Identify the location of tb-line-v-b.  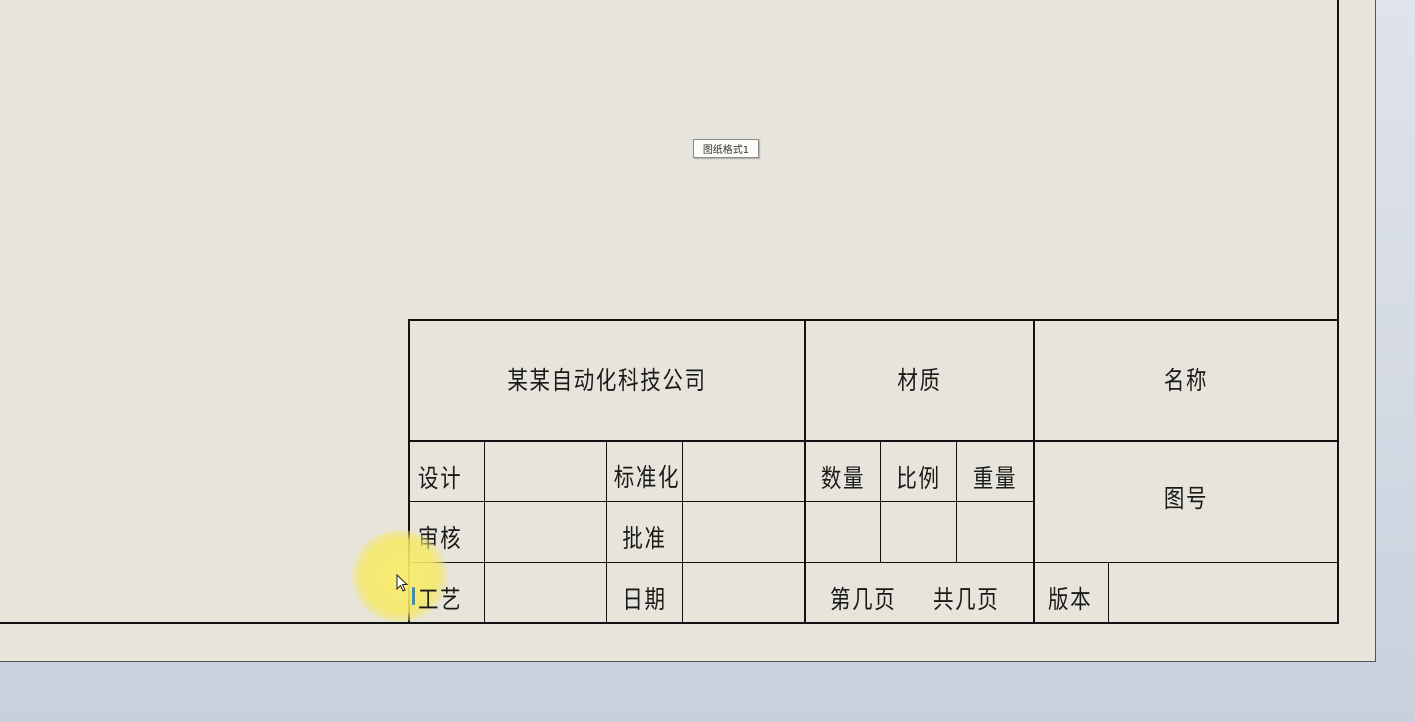
(606, 532).